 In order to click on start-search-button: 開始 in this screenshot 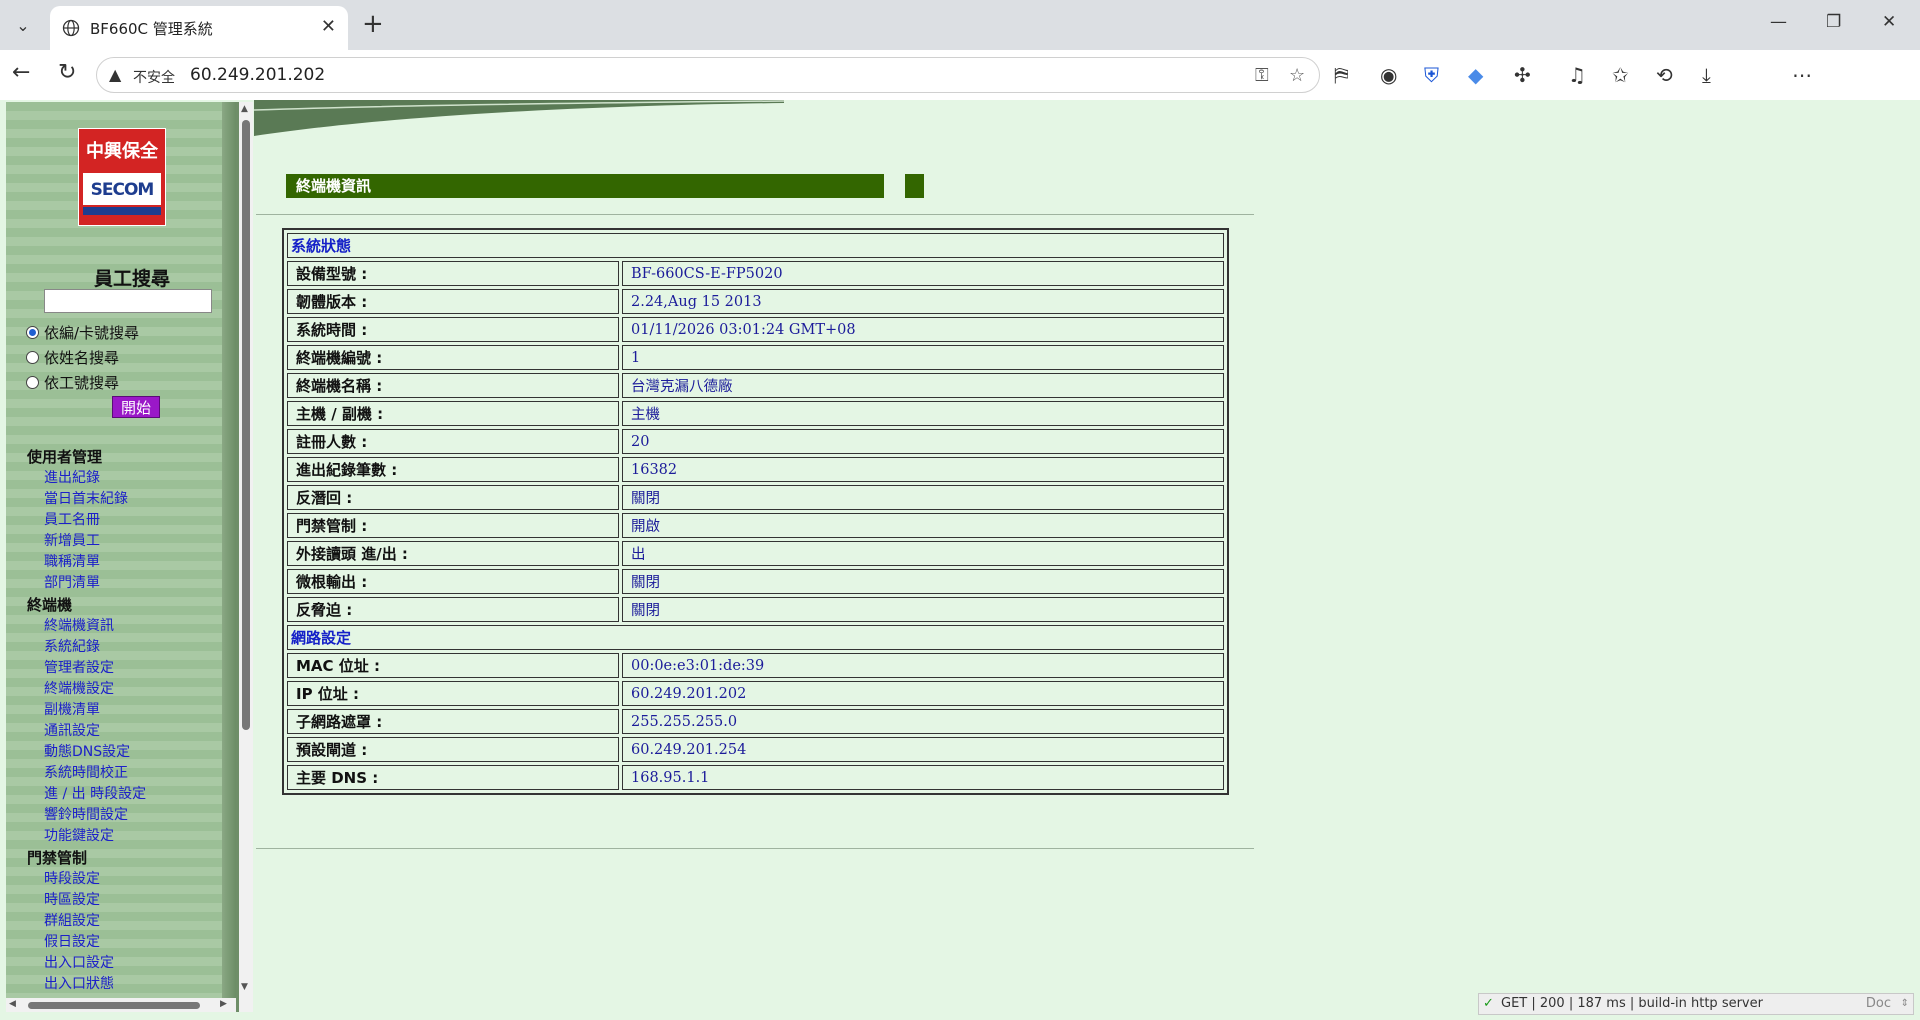, I will do `click(136, 407)`.